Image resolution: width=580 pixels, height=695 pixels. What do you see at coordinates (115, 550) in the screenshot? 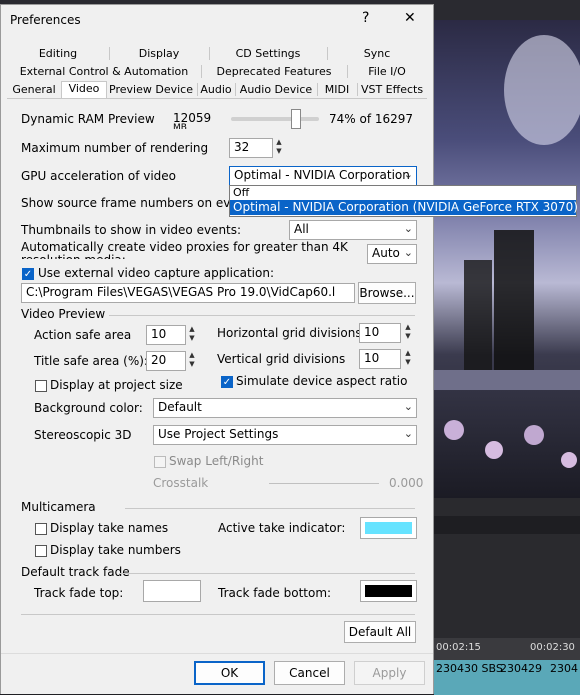
I see `take-numbers-label: Display take numbers` at bounding box center [115, 550].